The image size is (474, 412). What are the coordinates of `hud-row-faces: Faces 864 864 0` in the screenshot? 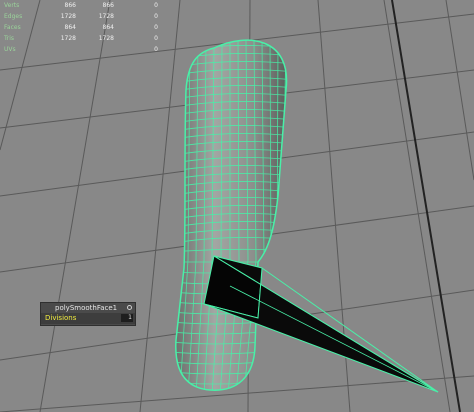 It's located at (81, 27).